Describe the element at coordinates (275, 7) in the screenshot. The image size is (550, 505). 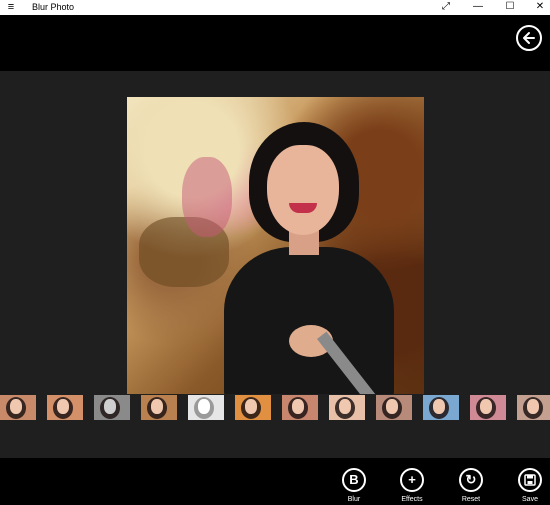
I see `title-bar: ≡ Blur Photo ⤢ — ☐ ✕` at that location.